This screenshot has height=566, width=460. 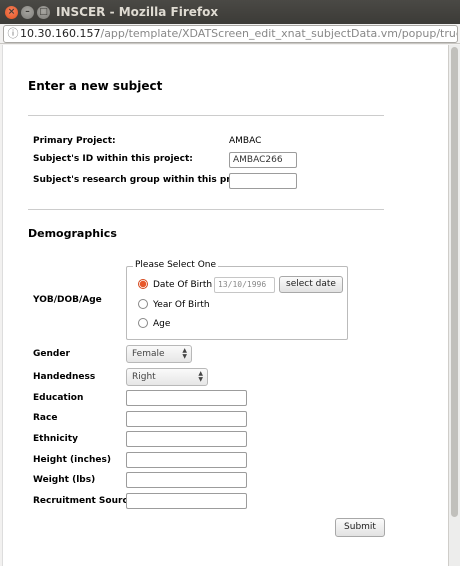 I want to click on window-title: INSCER - Mozilla Firefox, so click(x=137, y=12).